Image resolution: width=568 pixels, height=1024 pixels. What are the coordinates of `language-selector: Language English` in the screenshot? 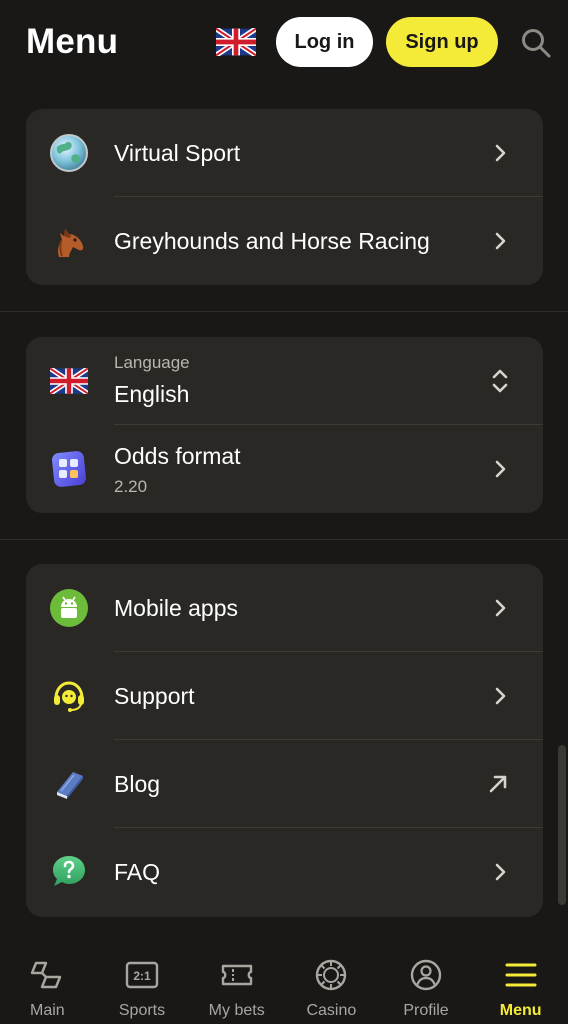 It's located at (284, 381).